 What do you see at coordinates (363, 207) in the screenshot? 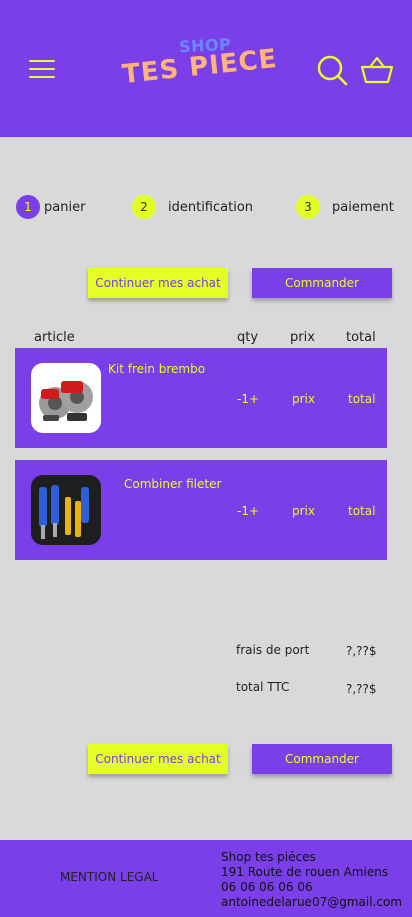
I see `step-label: paiement` at bounding box center [363, 207].